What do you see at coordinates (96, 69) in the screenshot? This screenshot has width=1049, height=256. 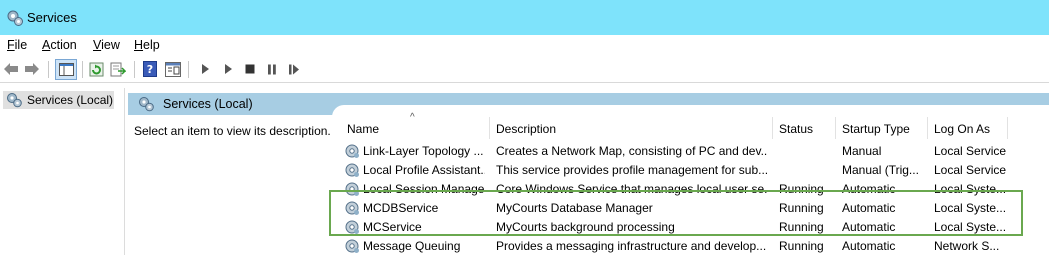 I see `refresh-icon` at bounding box center [96, 69].